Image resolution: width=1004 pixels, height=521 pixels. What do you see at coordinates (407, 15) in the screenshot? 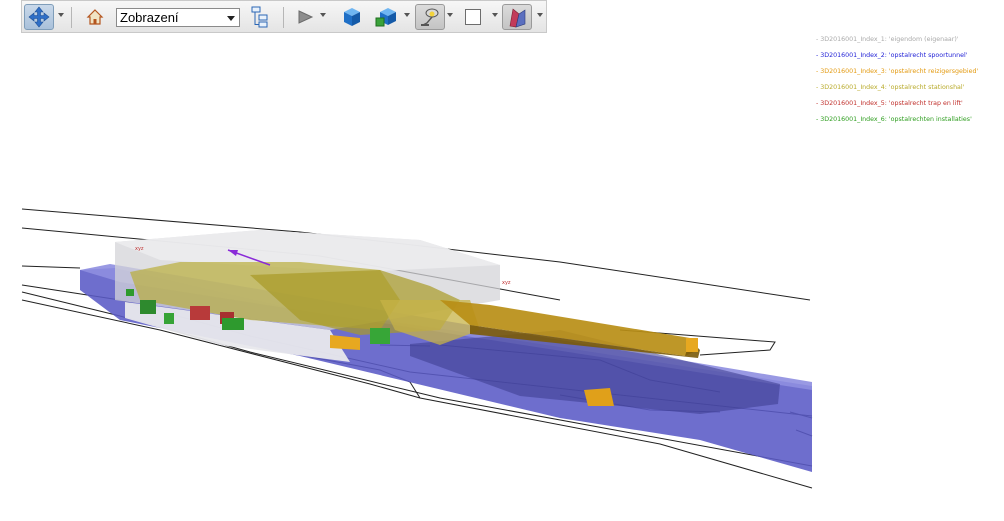
I see `objects-dropdown-icon` at bounding box center [407, 15].